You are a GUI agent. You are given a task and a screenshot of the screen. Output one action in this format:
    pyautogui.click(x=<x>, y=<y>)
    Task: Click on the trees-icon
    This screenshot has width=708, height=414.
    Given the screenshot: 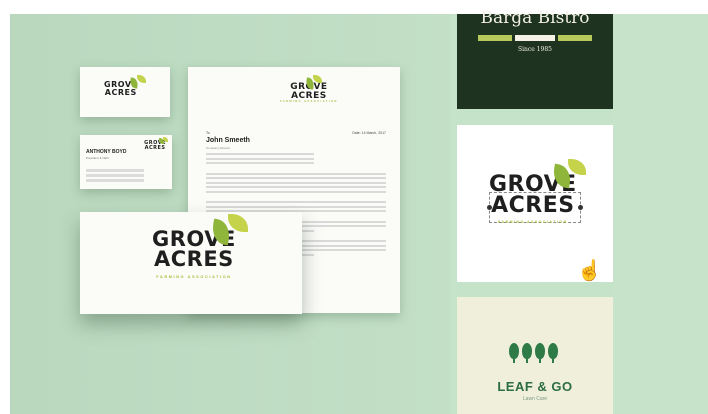 What is the action you would take?
    pyautogui.click(x=533, y=353)
    